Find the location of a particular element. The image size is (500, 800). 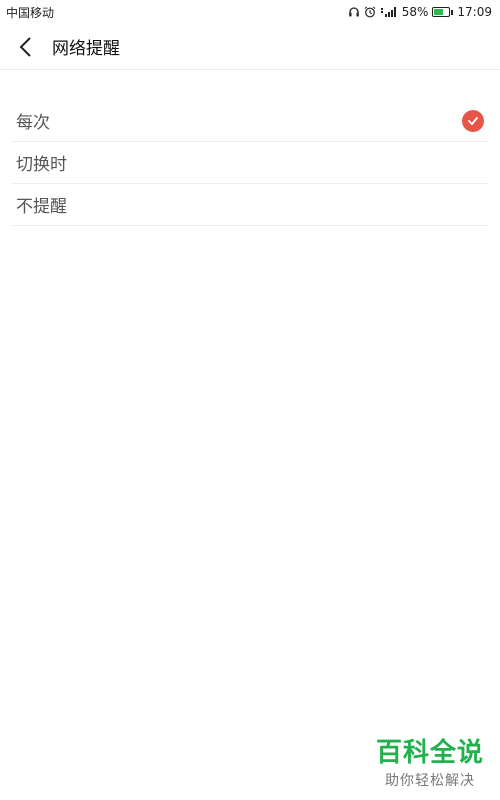

signal-icon is located at coordinates (389, 12).